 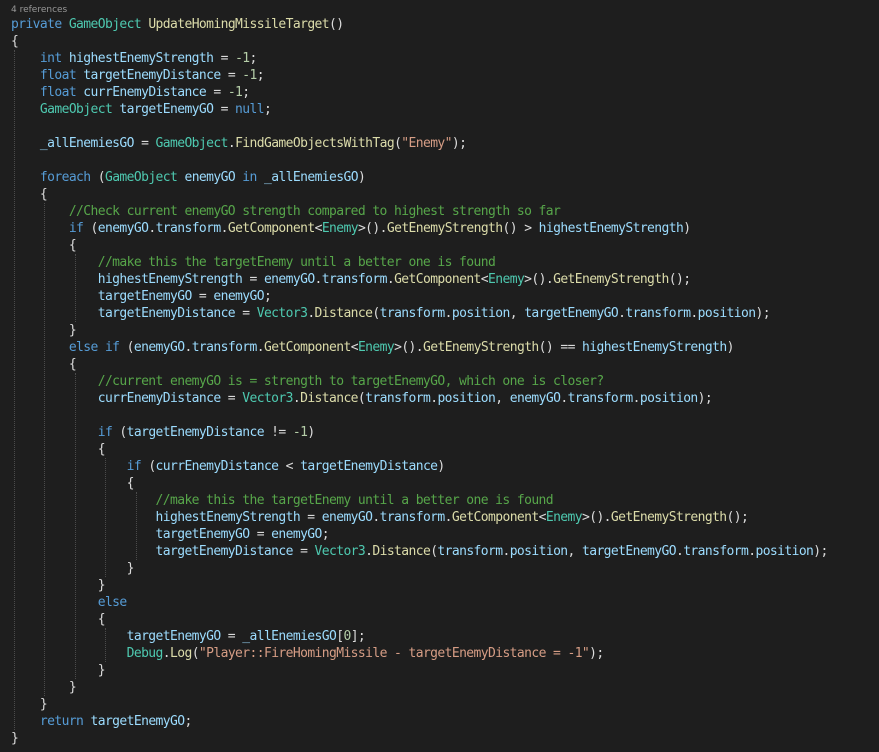 I want to click on code-line: int highestEnemyStrength = -1;, so click(x=134, y=58).